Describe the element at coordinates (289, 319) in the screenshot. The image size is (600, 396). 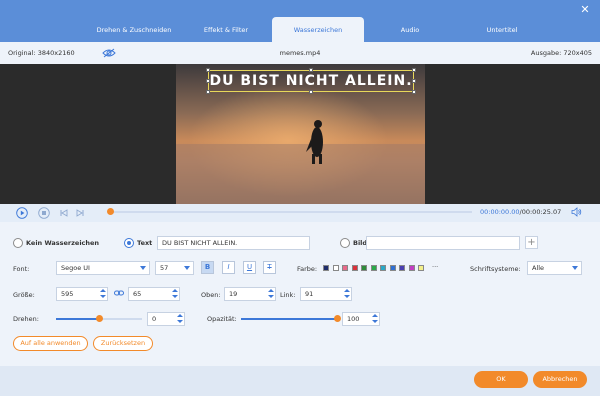
I see `opacity-slider-fill` at that location.